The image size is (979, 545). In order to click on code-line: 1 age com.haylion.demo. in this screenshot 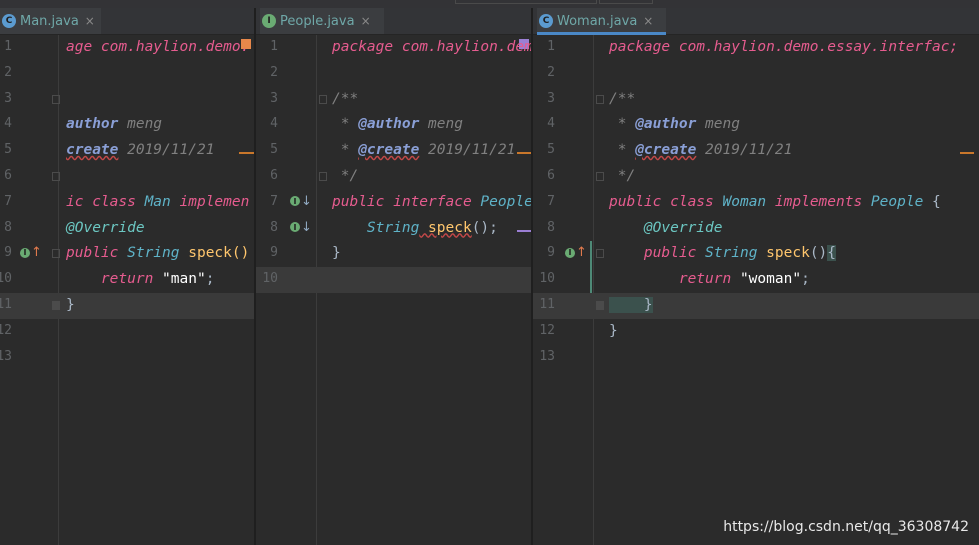, I will do `click(127, 48)`.